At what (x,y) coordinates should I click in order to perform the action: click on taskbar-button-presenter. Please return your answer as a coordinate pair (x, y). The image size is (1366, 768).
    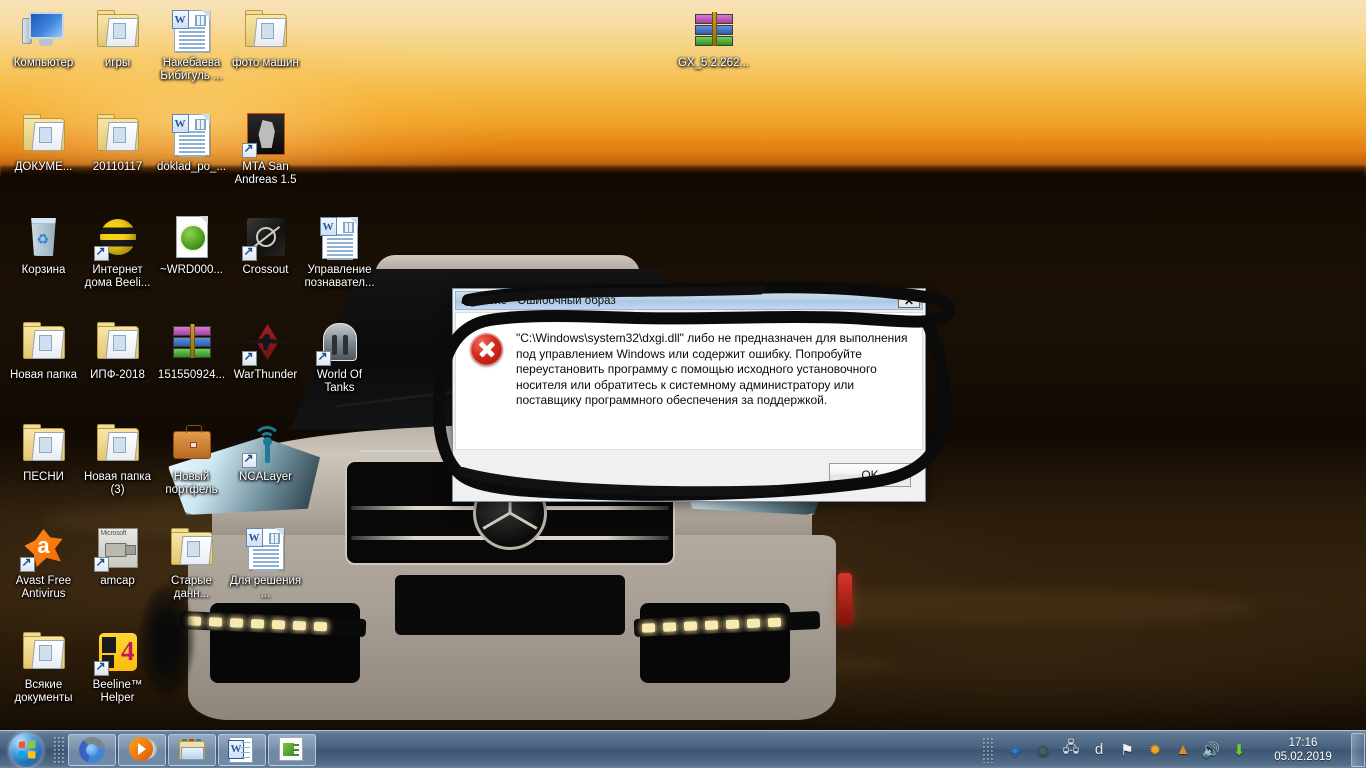
    Looking at the image, I should click on (292, 749).